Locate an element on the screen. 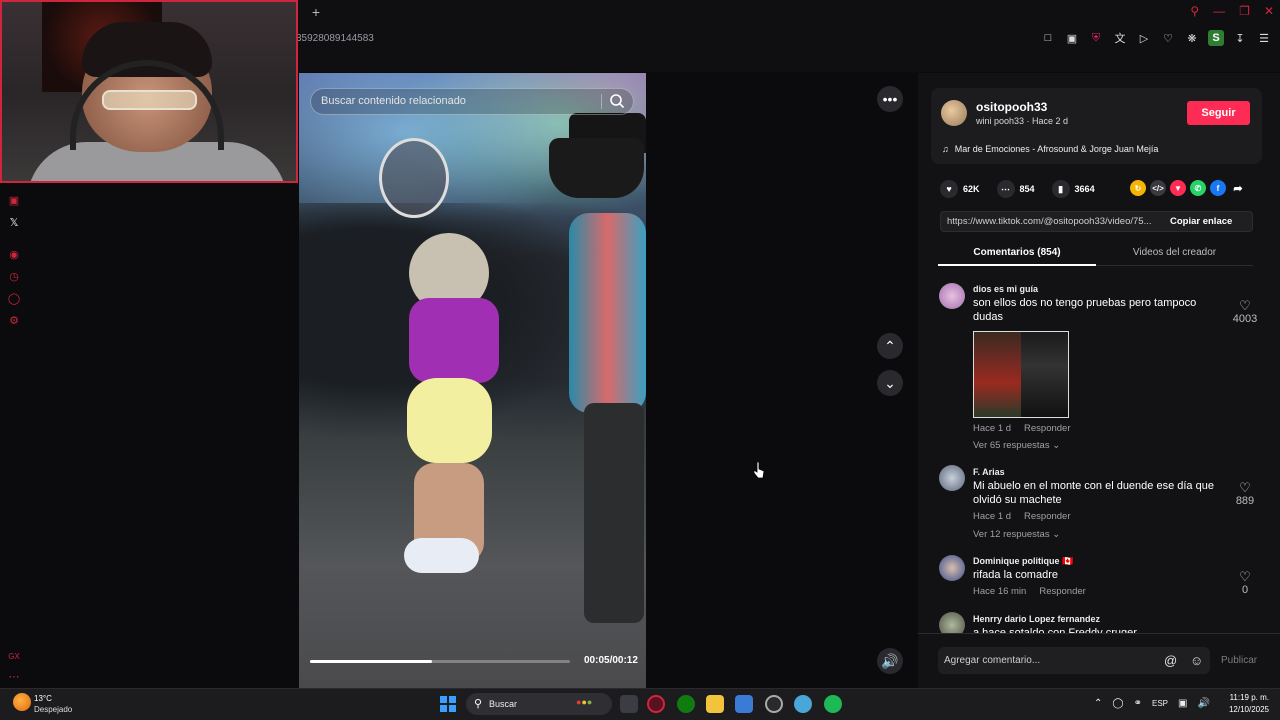  bookmark-icon: □ is located at coordinates (1048, 38).